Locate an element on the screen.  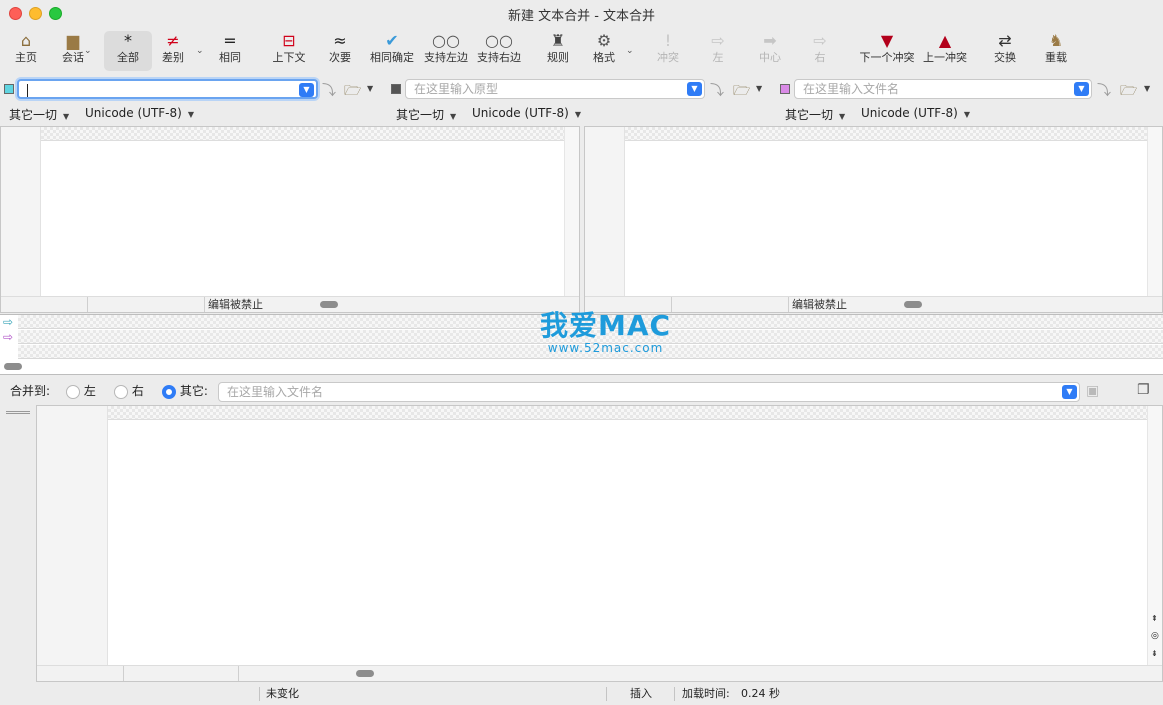
status-bar: 未变化 插入 加载时间: 0.24 秒 is located at coordinates (581, 694).